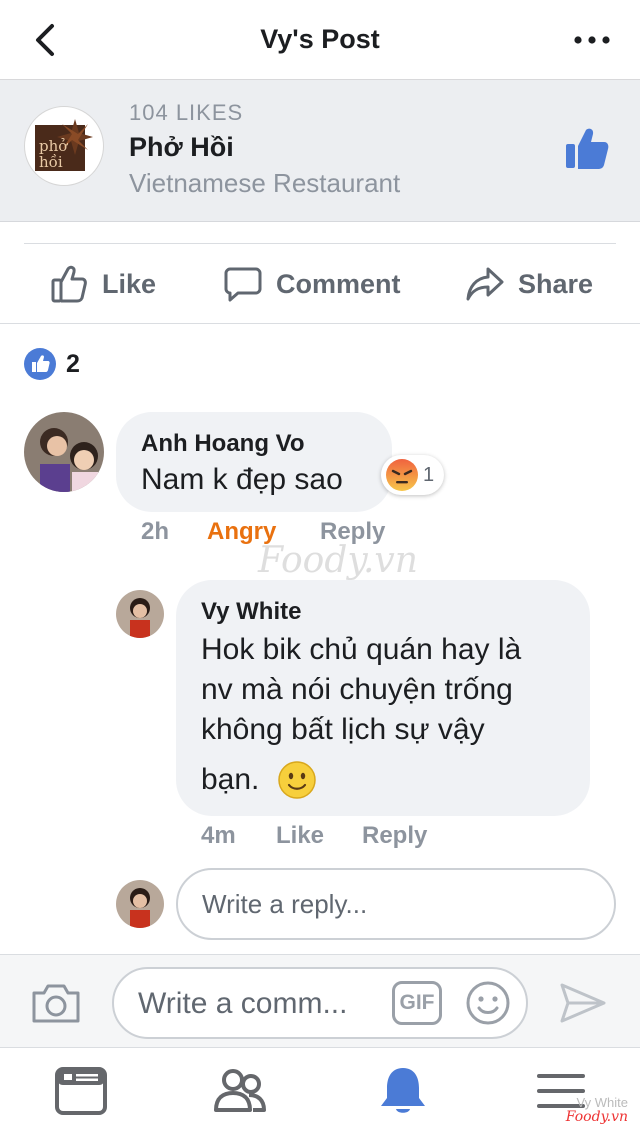 Image resolution: width=640 pixels, height=1136 pixels. What do you see at coordinates (129, 283) in the screenshot?
I see `like-label: Like` at bounding box center [129, 283].